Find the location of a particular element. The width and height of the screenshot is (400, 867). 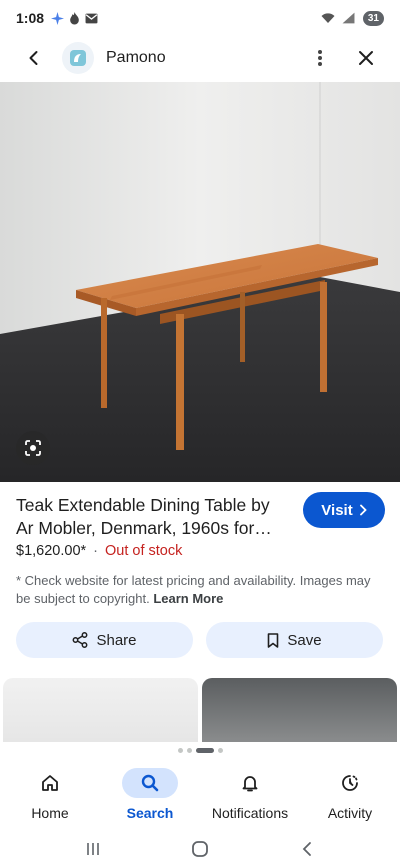

more-vert-icon is located at coordinates (320, 58).